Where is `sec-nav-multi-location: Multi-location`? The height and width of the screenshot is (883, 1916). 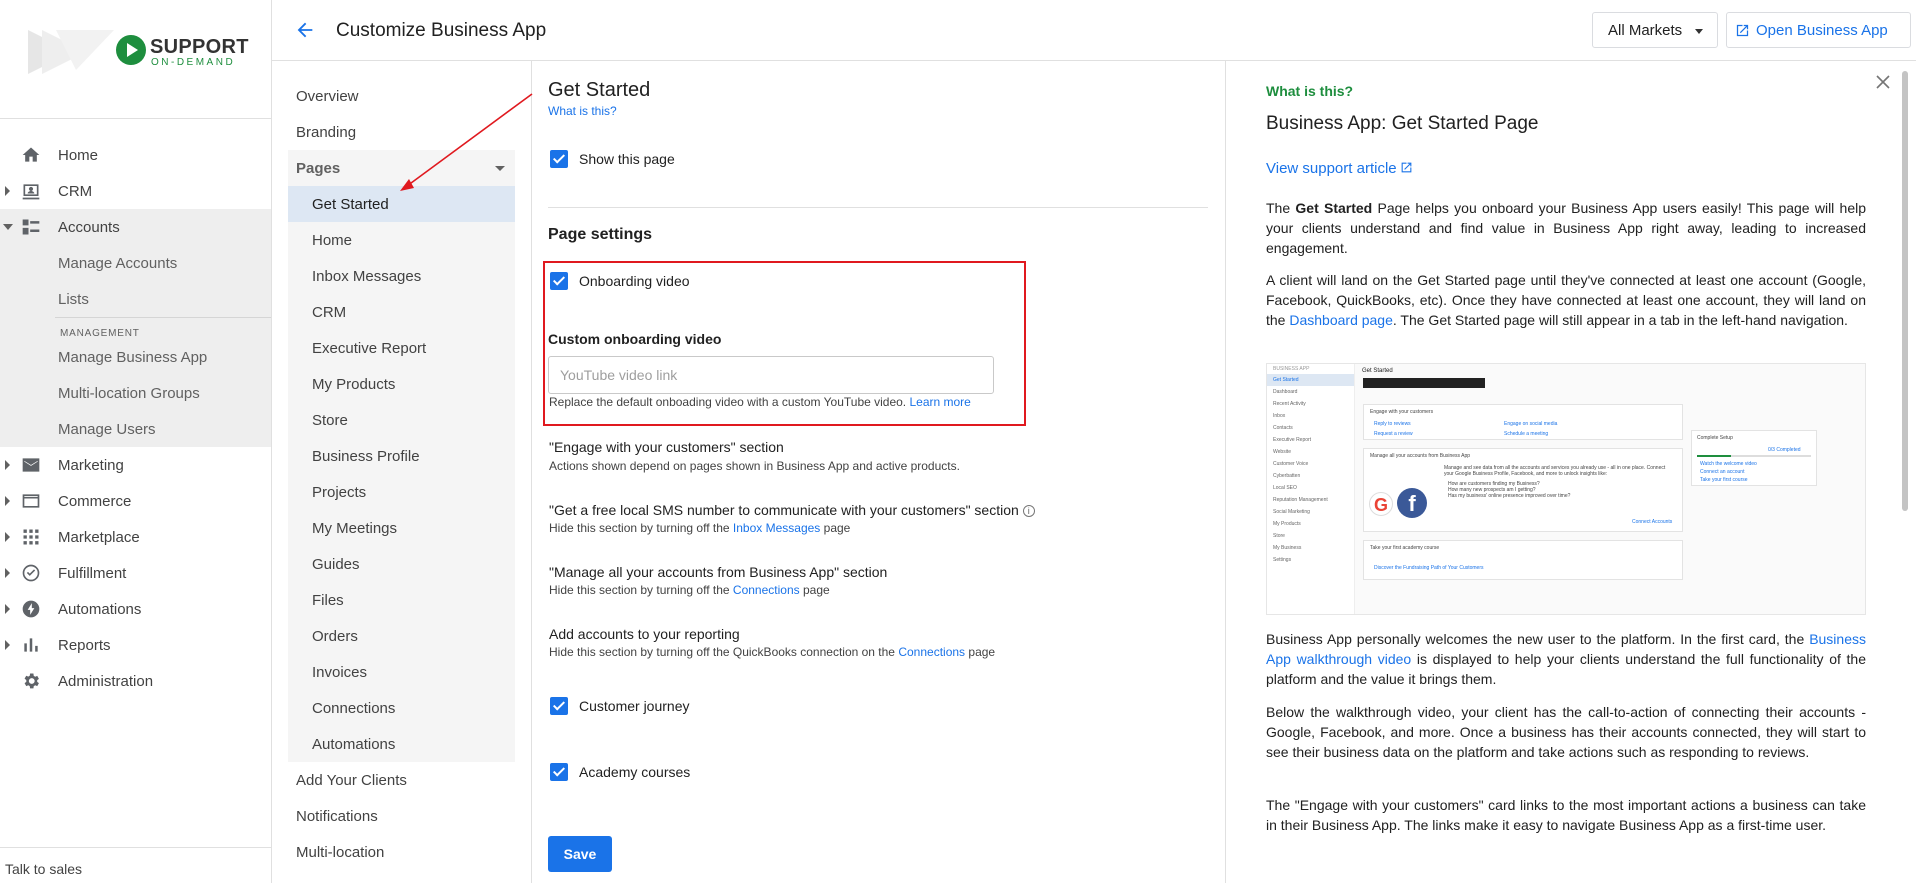
sec-nav-multi-location: Multi-location is located at coordinates (401, 852).